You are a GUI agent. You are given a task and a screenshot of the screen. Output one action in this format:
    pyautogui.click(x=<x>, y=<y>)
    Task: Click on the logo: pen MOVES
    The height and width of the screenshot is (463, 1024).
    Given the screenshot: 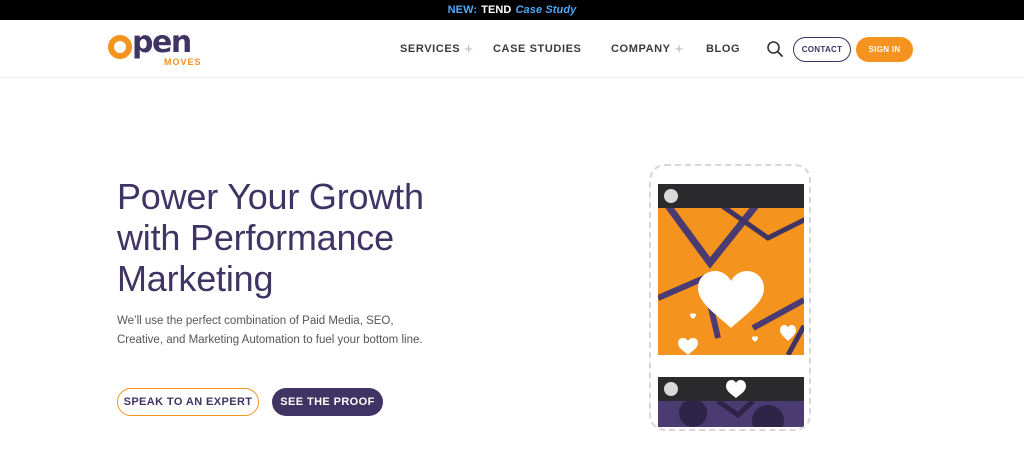 What is the action you would take?
    pyautogui.click(x=163, y=48)
    